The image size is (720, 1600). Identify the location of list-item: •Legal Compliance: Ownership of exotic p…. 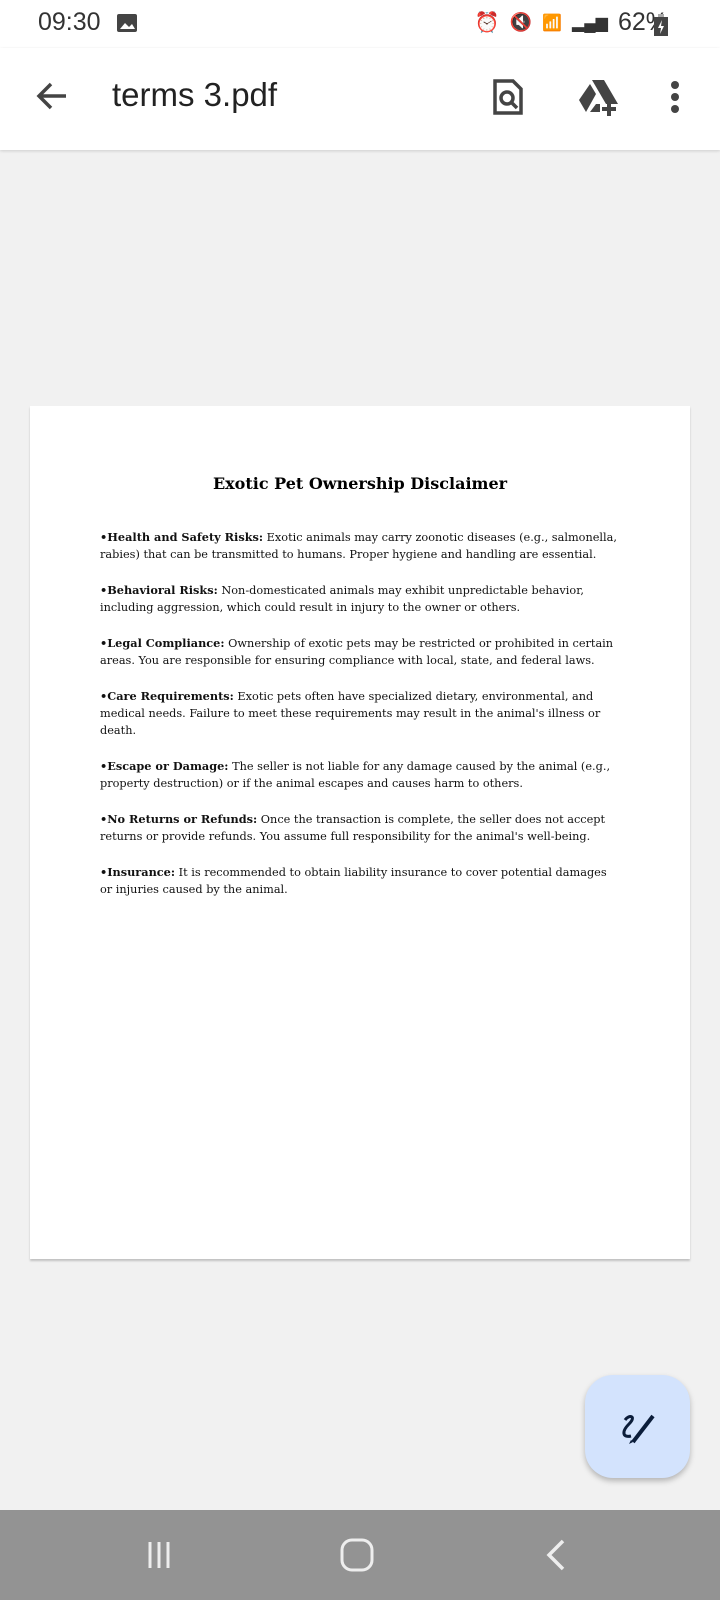
(361, 652).